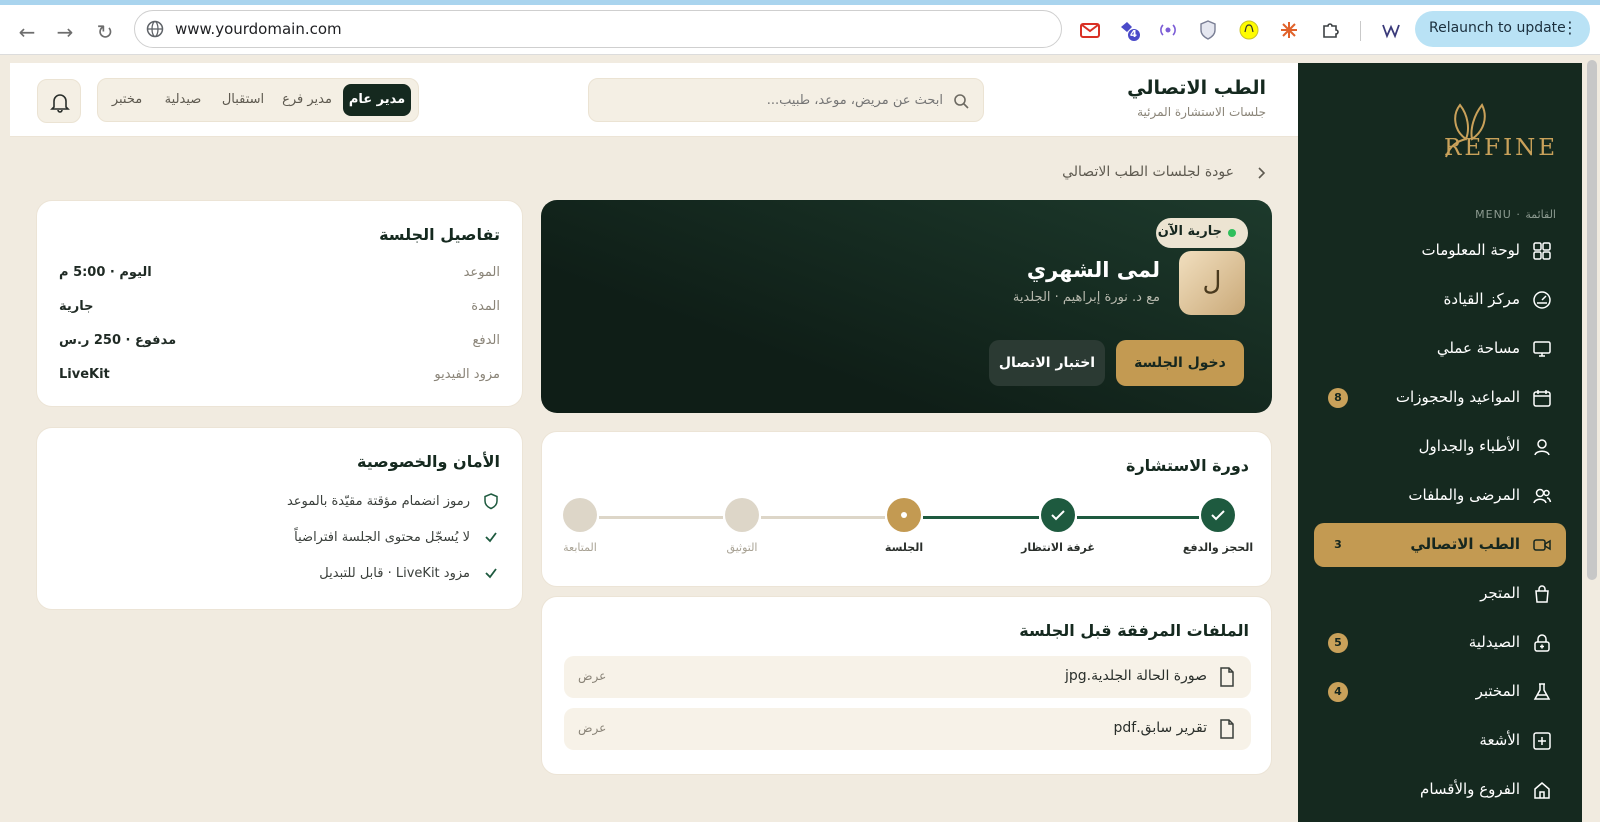 The width and height of the screenshot is (1600, 822). Describe the element at coordinates (1592, 320) in the screenshot. I see `page-scrollbar` at that location.